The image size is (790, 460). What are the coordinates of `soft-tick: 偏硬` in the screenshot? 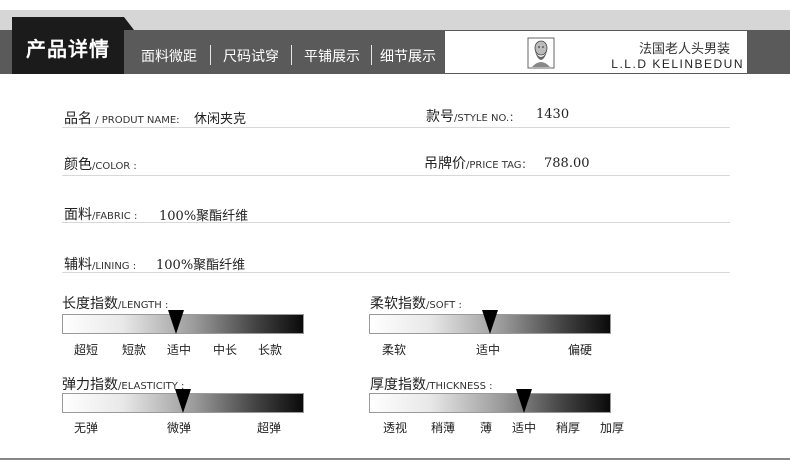 It's located at (580, 350).